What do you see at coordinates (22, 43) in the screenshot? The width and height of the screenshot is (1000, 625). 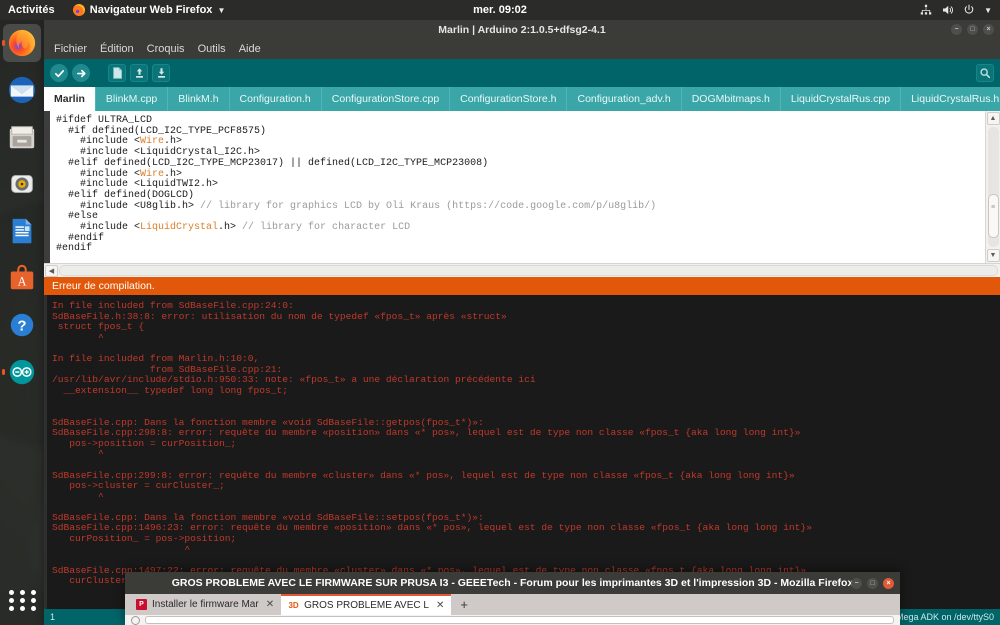 I see `dock-item-firefox` at bounding box center [22, 43].